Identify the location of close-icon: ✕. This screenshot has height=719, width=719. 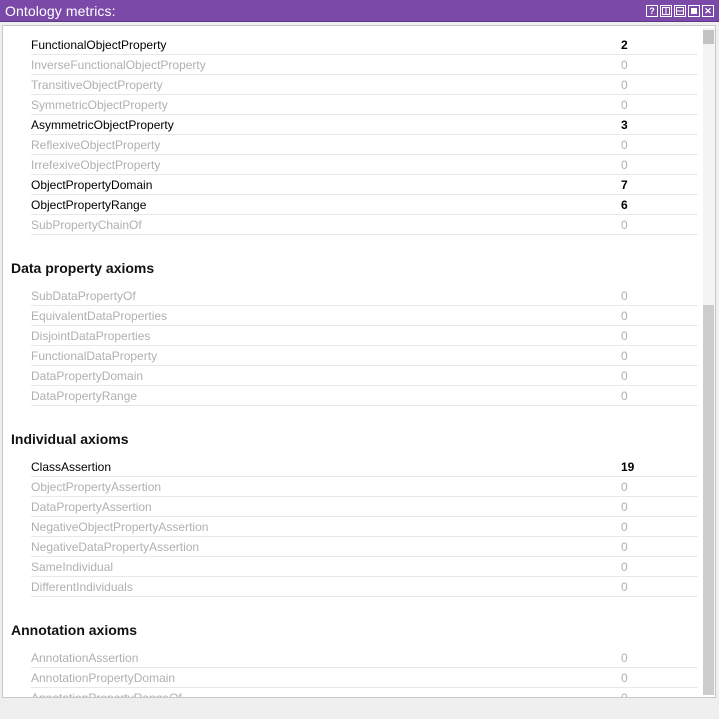
(708, 11).